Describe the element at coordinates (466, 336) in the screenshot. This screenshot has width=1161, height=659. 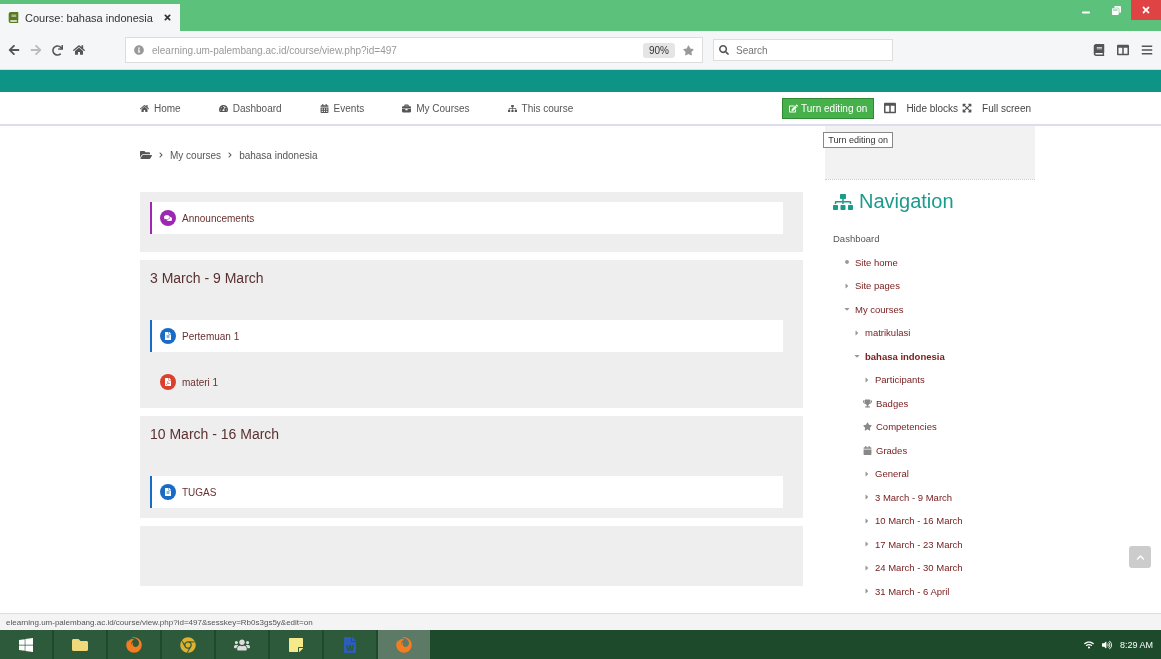
I see `activity-item: Pertemuan 1` at that location.